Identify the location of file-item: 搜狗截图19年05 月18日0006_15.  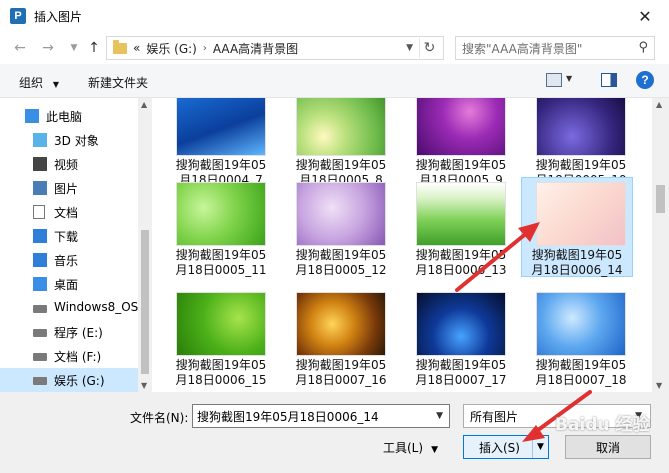
(216, 337).